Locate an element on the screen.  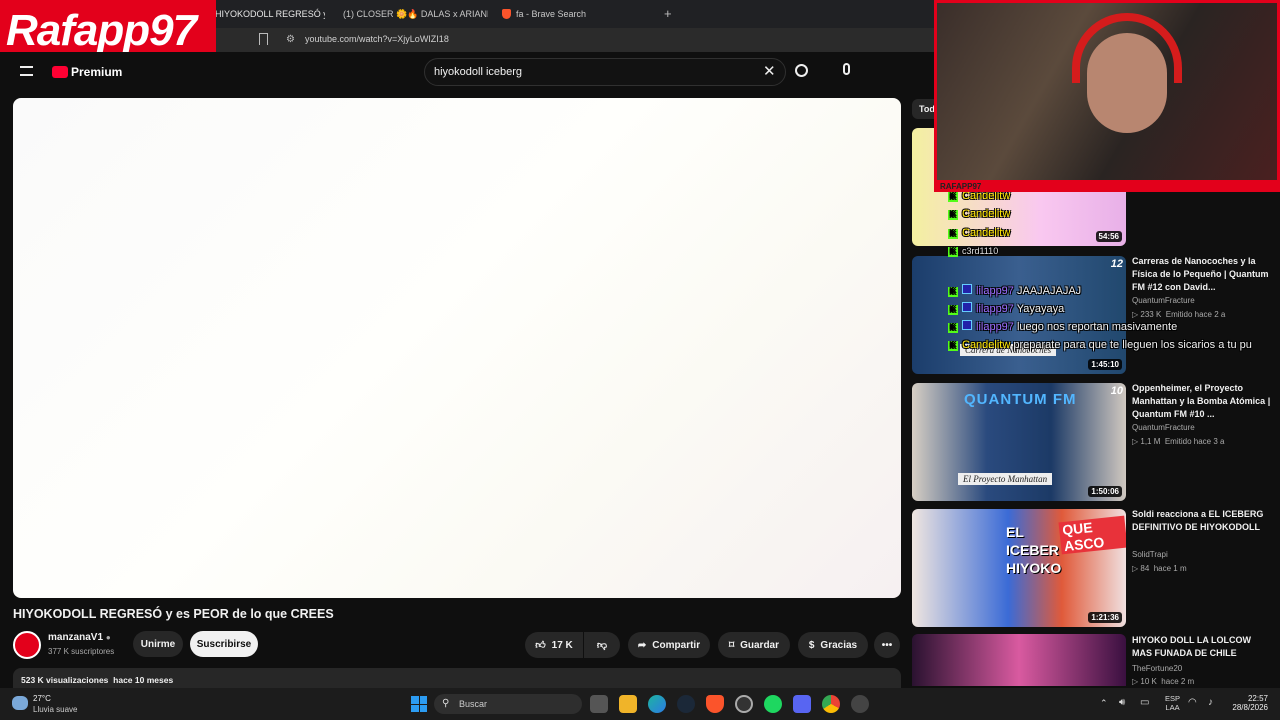
menu-icon is located at coordinates (26, 71).